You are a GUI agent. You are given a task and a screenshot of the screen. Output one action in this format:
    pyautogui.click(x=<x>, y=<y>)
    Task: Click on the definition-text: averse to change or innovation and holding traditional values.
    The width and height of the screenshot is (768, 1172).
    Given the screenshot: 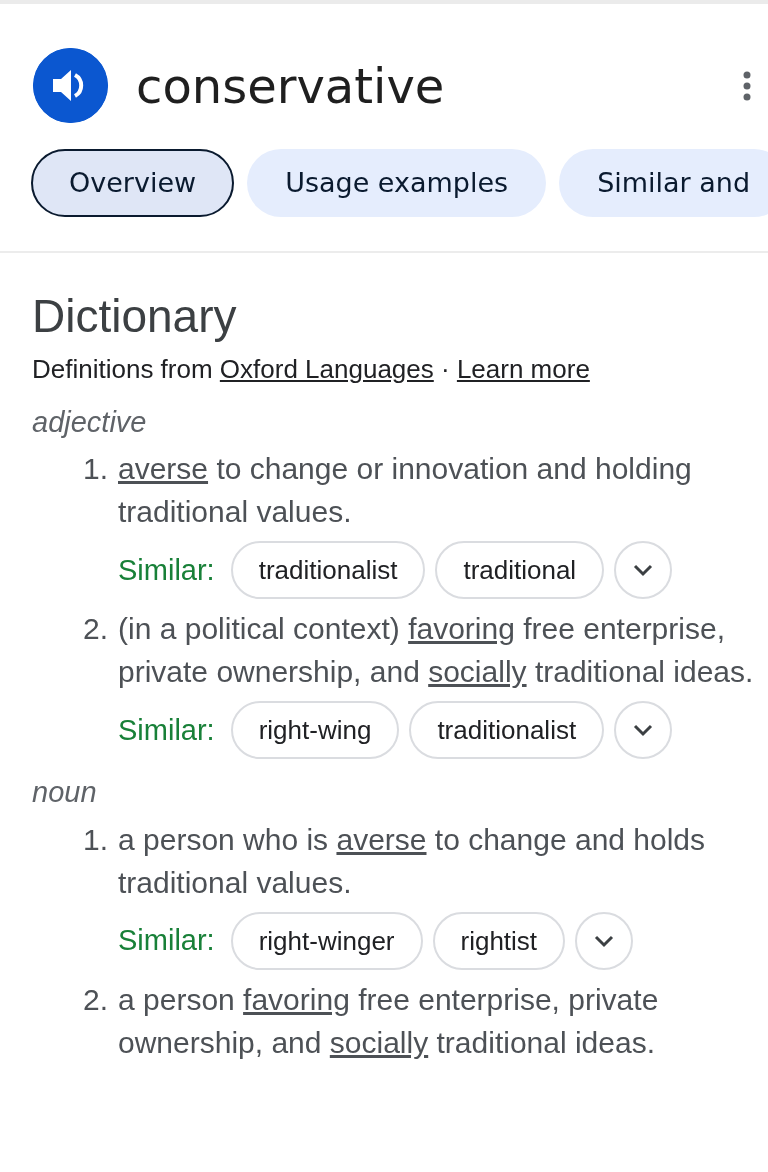 What is the action you would take?
    pyautogui.click(x=405, y=491)
    